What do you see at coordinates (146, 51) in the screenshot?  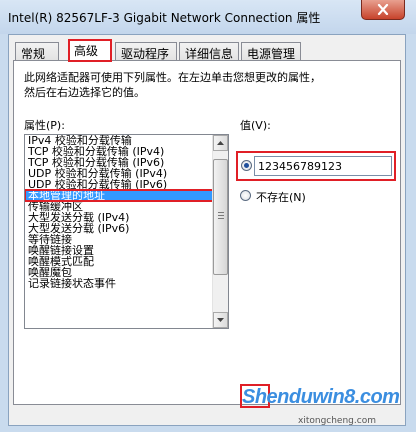 I see `tab-driver: 驱动程序` at bounding box center [146, 51].